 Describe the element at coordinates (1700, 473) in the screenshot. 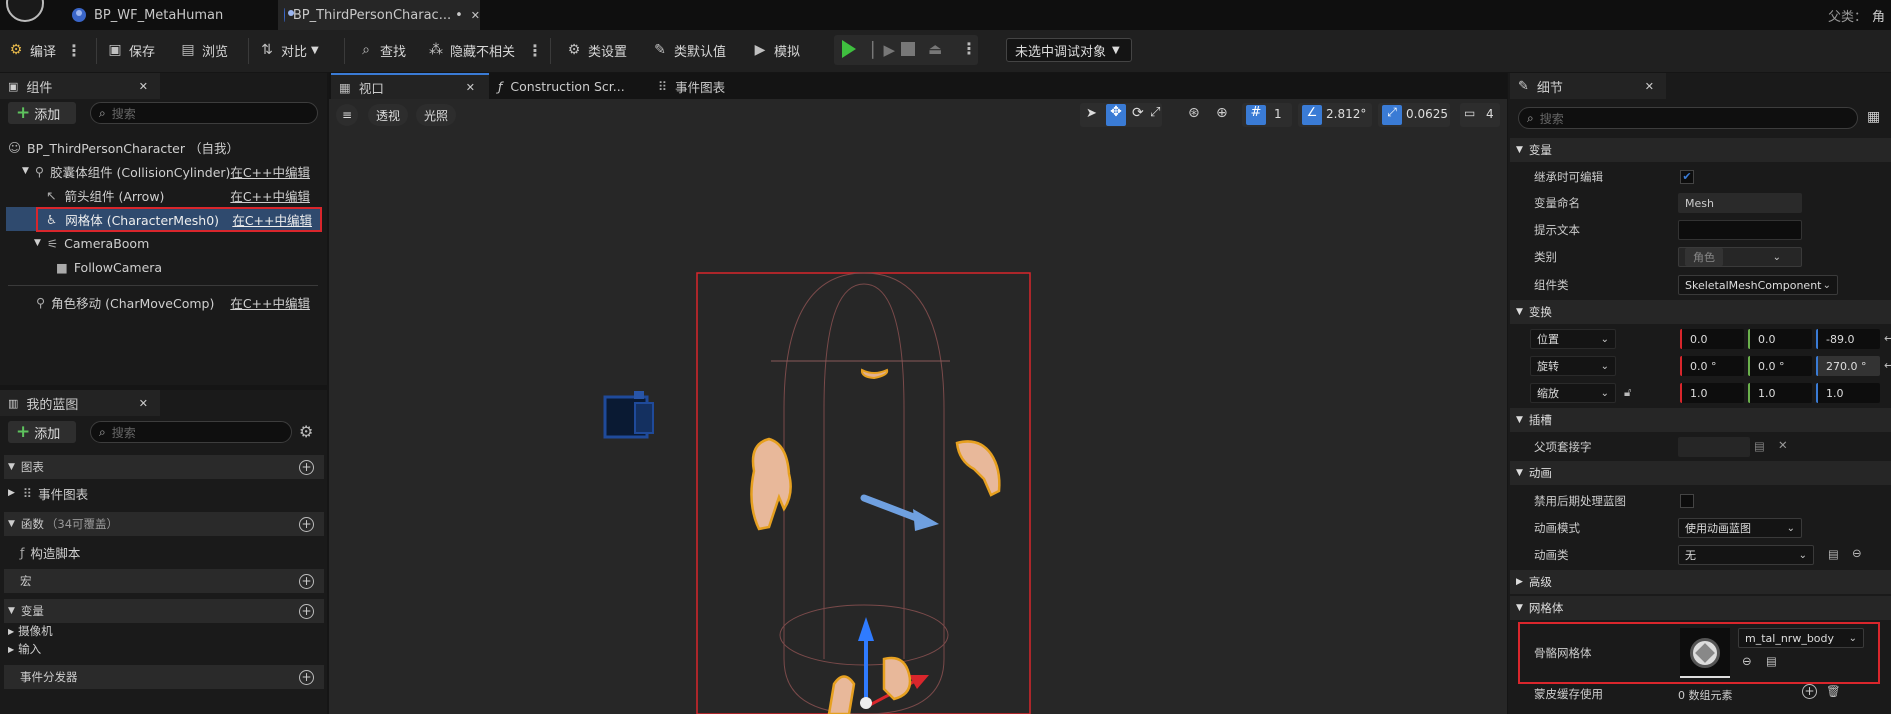

I see `section-animation: ▼ 动画` at that location.